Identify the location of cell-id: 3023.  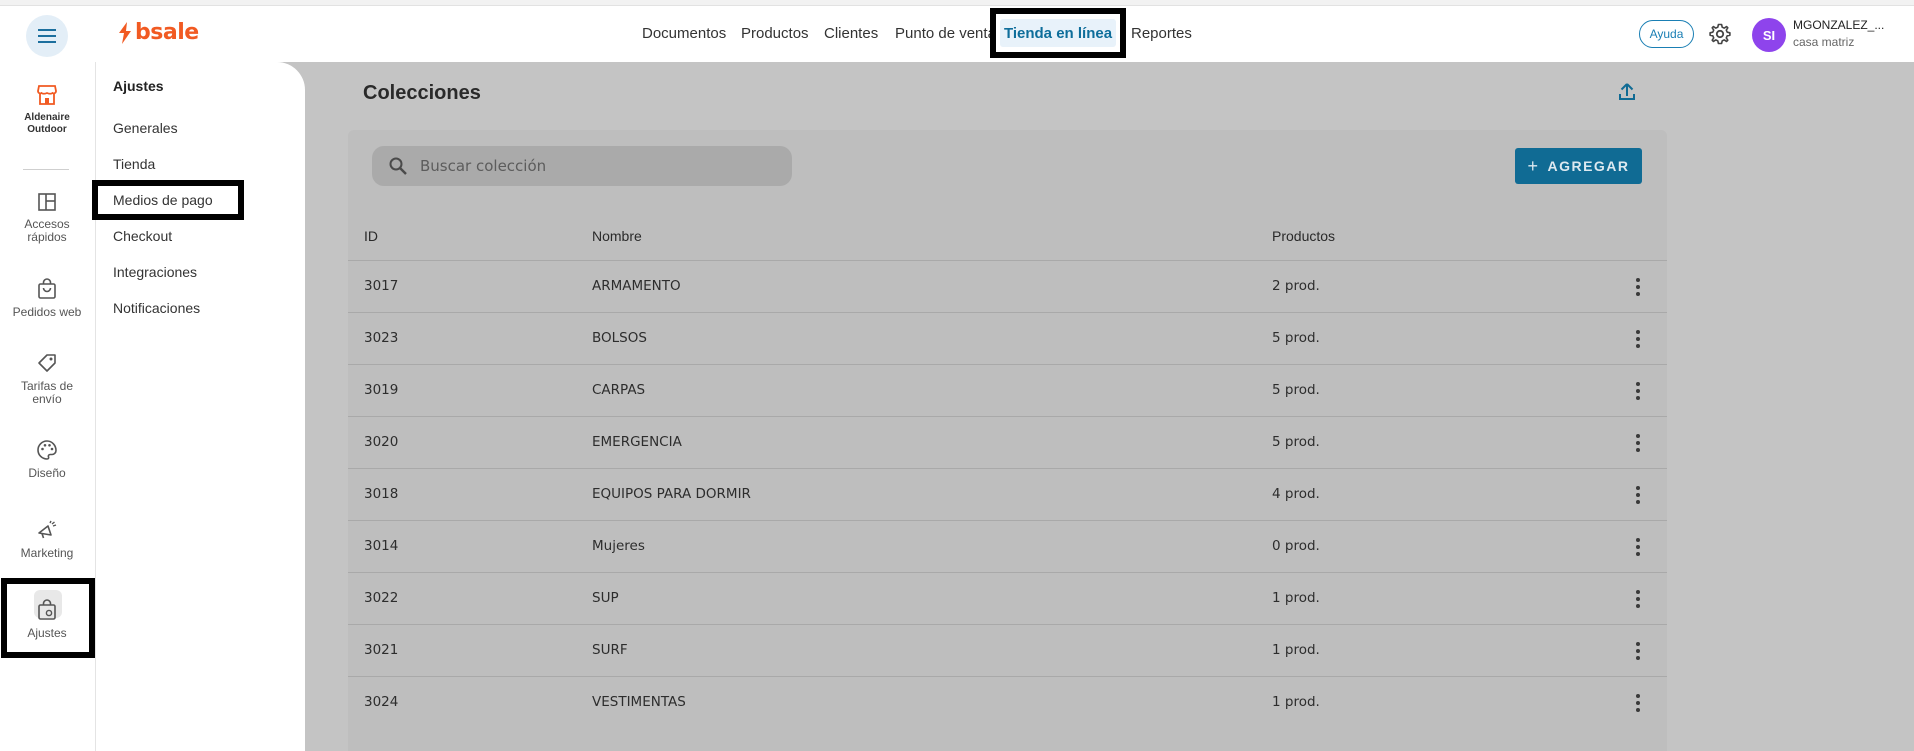
(381, 338).